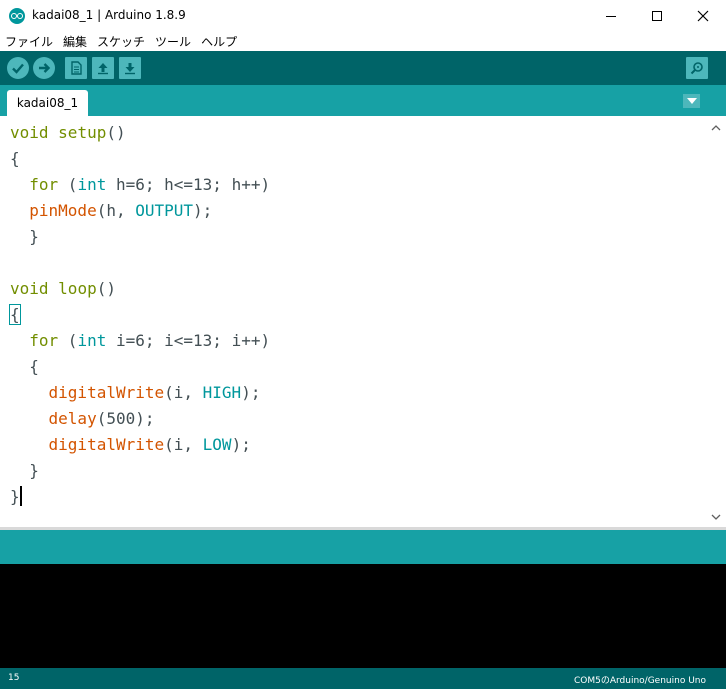 The height and width of the screenshot is (689, 726). What do you see at coordinates (29, 41) in the screenshot?
I see `menu-file: ファイル` at bounding box center [29, 41].